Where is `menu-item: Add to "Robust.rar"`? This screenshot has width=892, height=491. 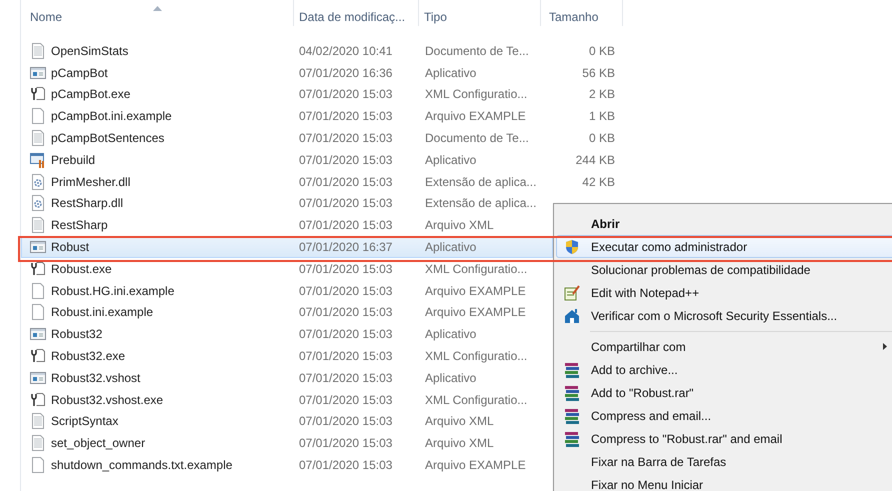 menu-item: Add to "Robust.rar" is located at coordinates (724, 392).